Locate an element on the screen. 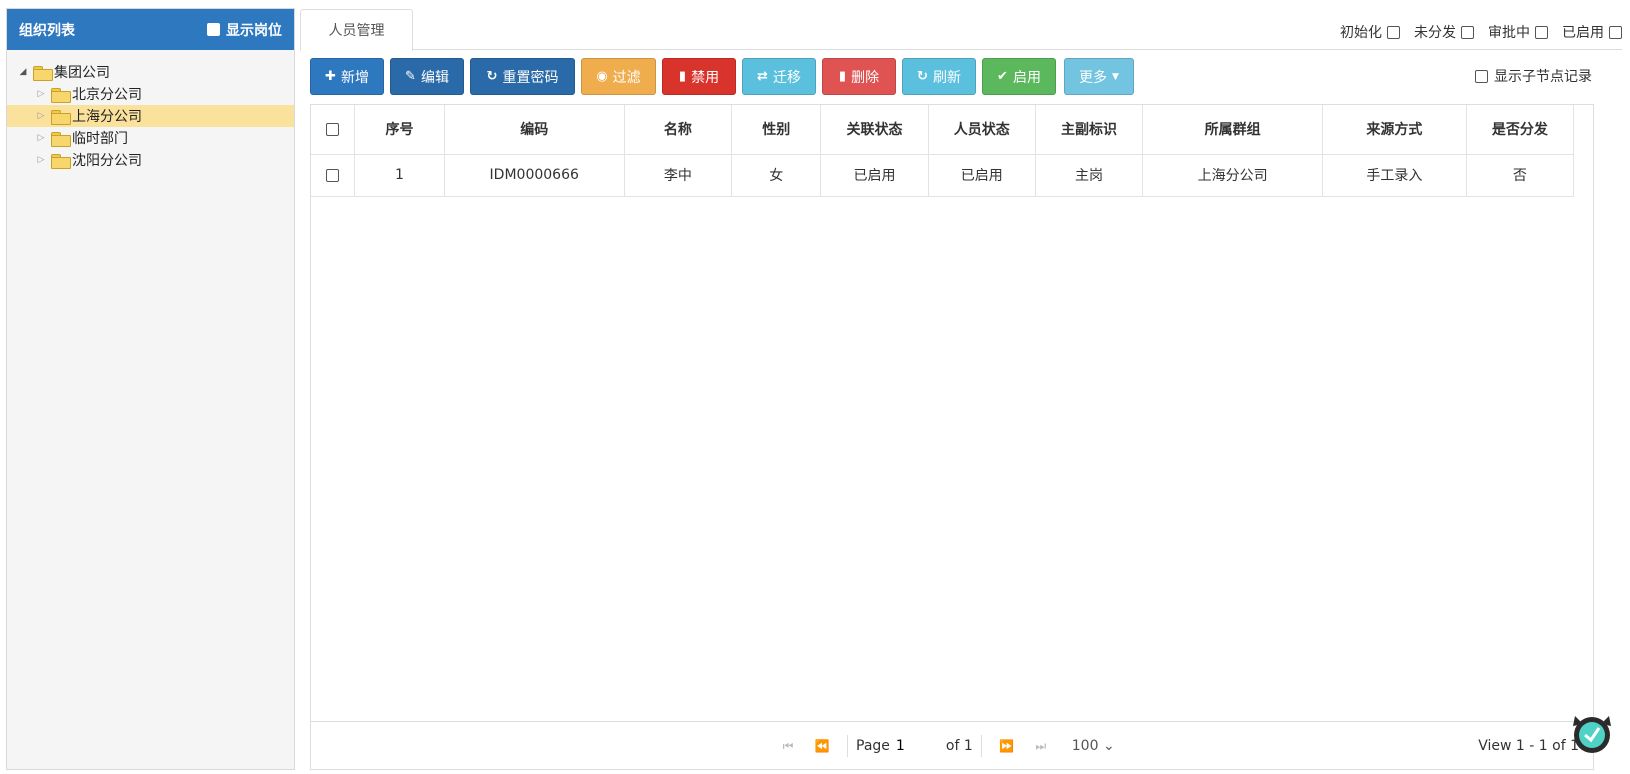  filter-initialized: 初始化 is located at coordinates (1370, 32).